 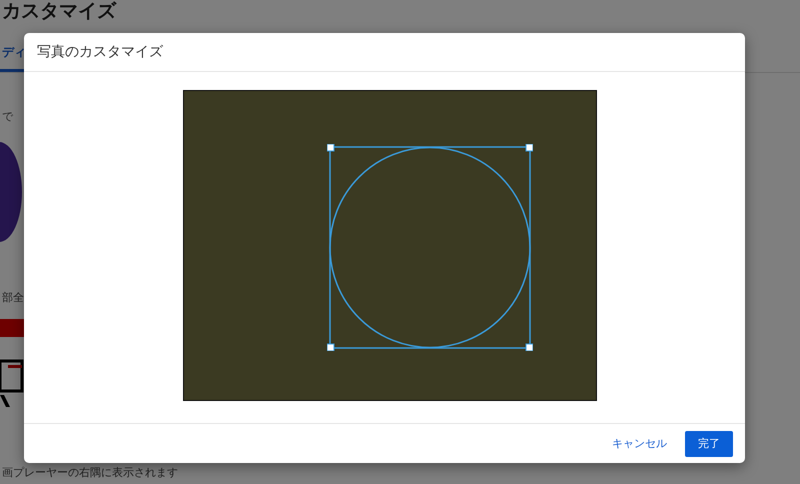 What do you see at coordinates (429, 247) in the screenshot?
I see `crop-frame` at bounding box center [429, 247].